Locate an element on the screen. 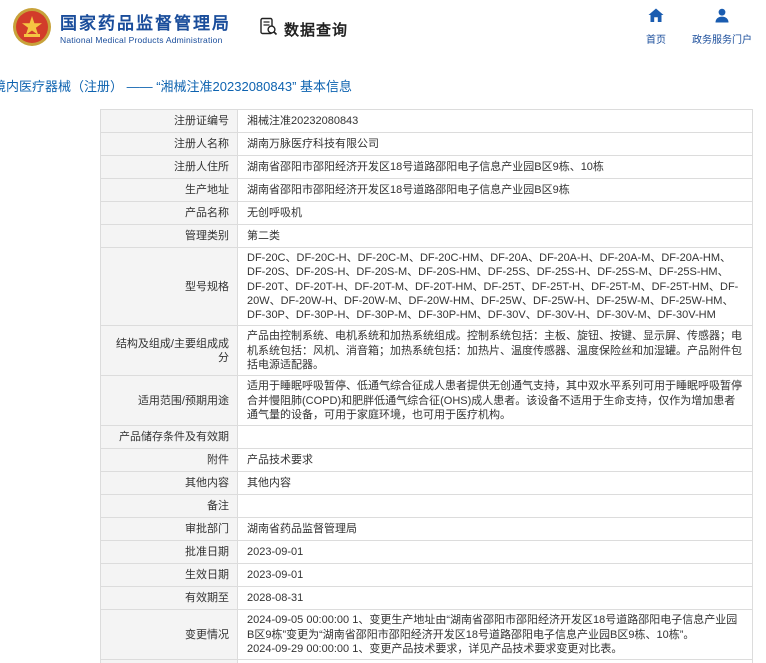 Image resolution: width=766 pixels, height=663 pixels. row-label: 产品储存条件及有效期 is located at coordinates (169, 438).